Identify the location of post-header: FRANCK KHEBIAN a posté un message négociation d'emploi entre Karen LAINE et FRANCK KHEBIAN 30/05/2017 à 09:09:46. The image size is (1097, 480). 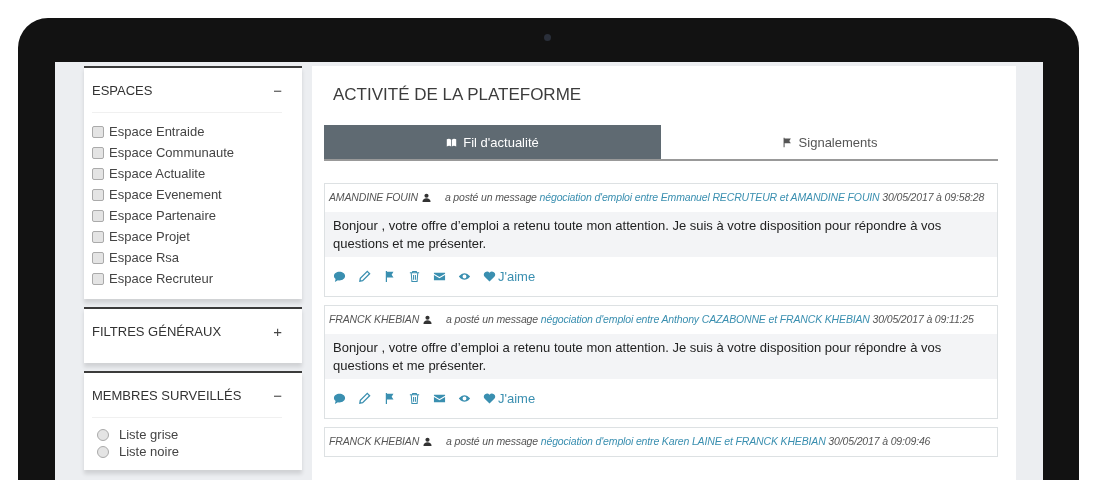
(630, 441).